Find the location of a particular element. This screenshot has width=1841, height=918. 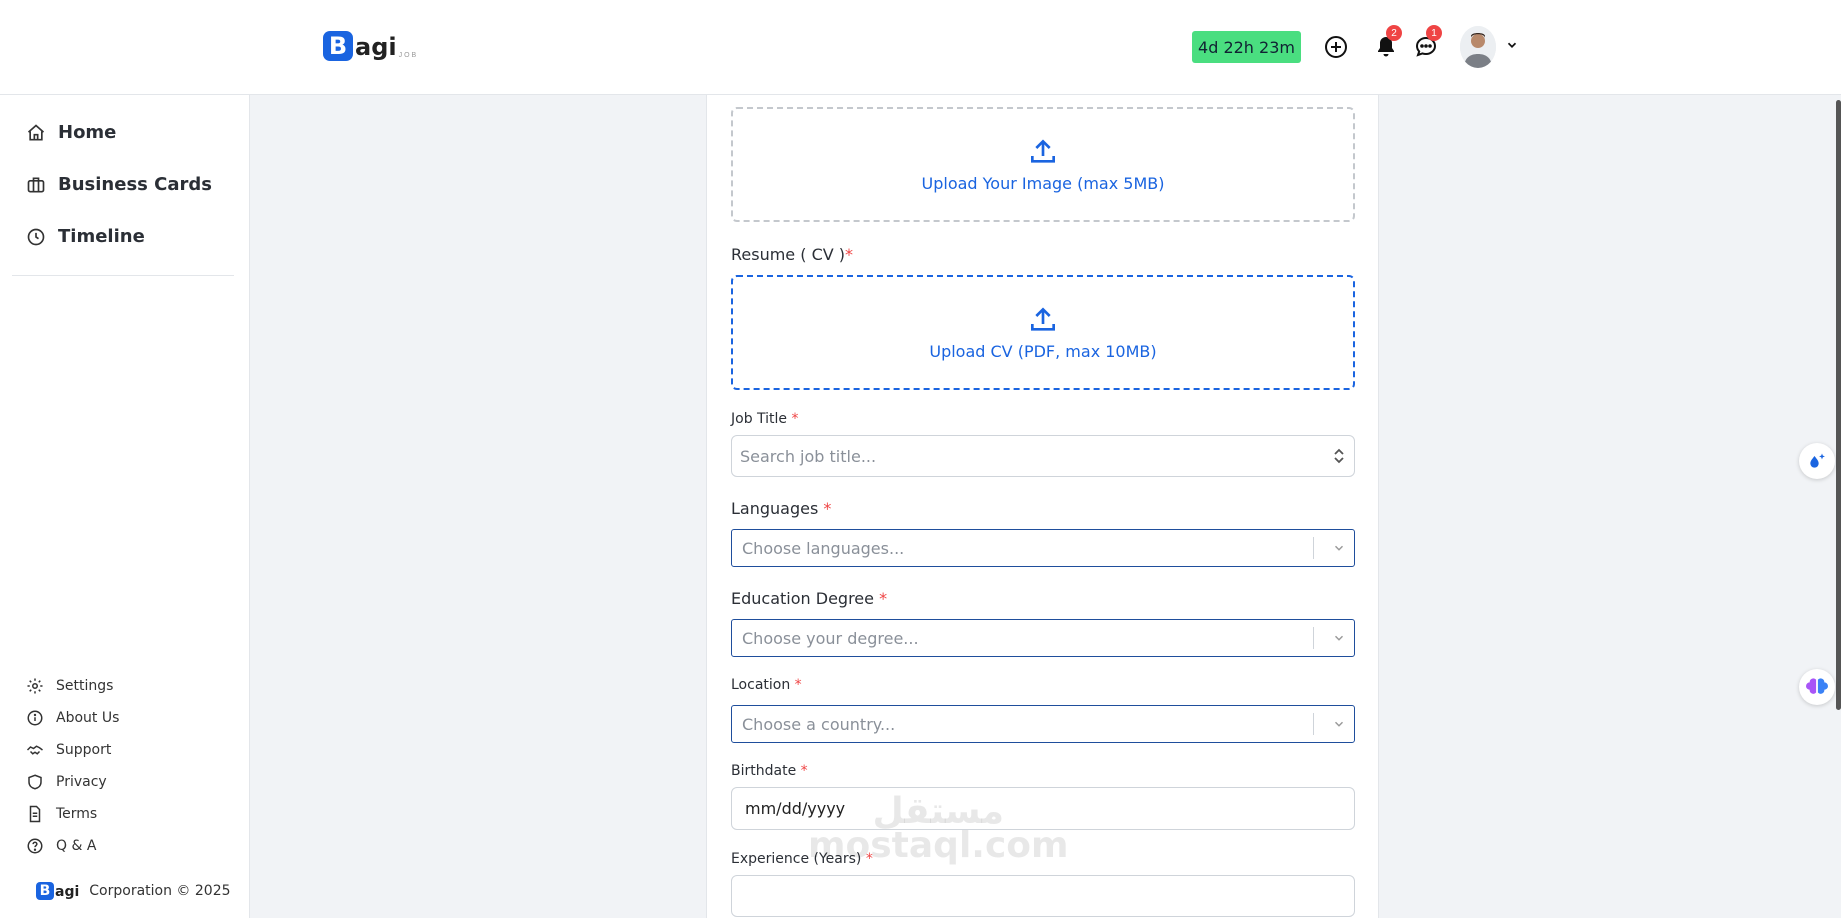

job-title-label-text: Job Title is located at coordinates (759, 419).